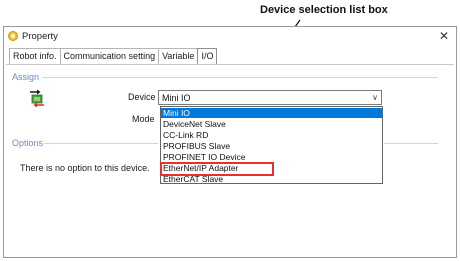 The height and width of the screenshot is (261, 460). Describe the element at coordinates (109, 56) in the screenshot. I see `tab-communication-setting: Communication setting` at that location.